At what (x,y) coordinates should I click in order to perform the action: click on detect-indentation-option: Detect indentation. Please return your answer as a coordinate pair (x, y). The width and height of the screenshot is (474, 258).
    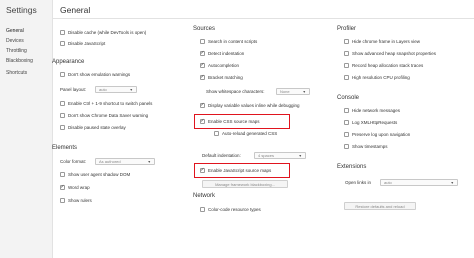
    Looking at the image, I should click on (222, 53).